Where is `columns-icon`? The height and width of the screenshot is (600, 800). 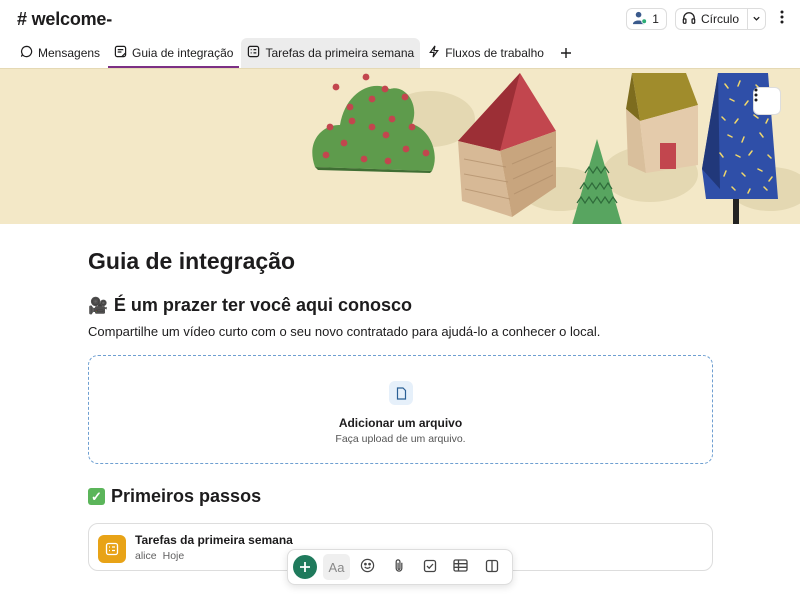
columns-icon is located at coordinates (492, 567).